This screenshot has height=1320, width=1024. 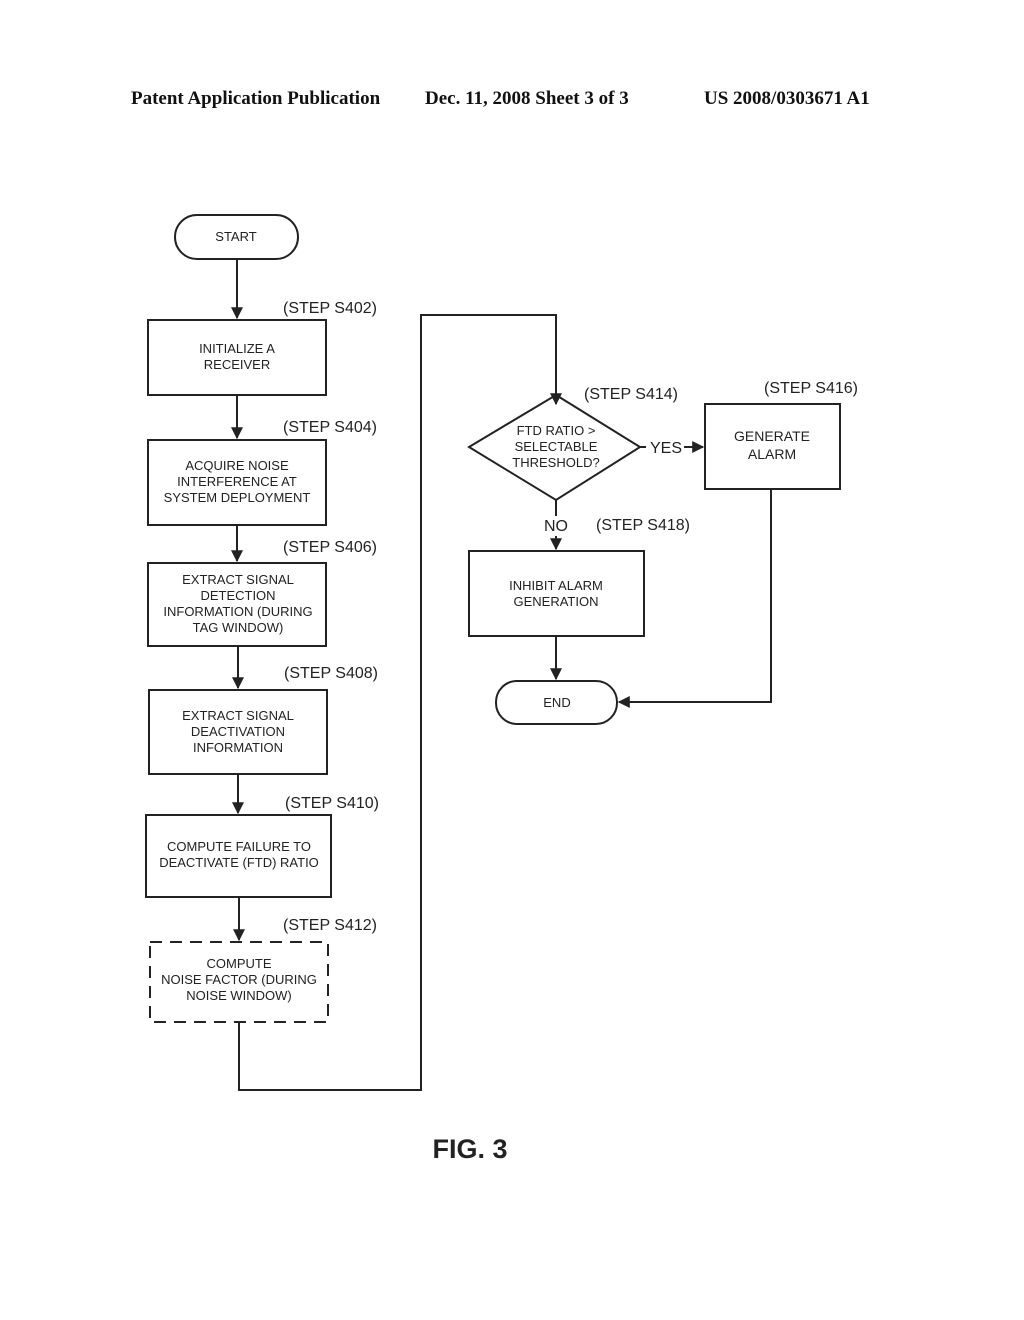 I want to click on step-s406-text-3: INFORMATION (DURING, so click(x=237, y=611).